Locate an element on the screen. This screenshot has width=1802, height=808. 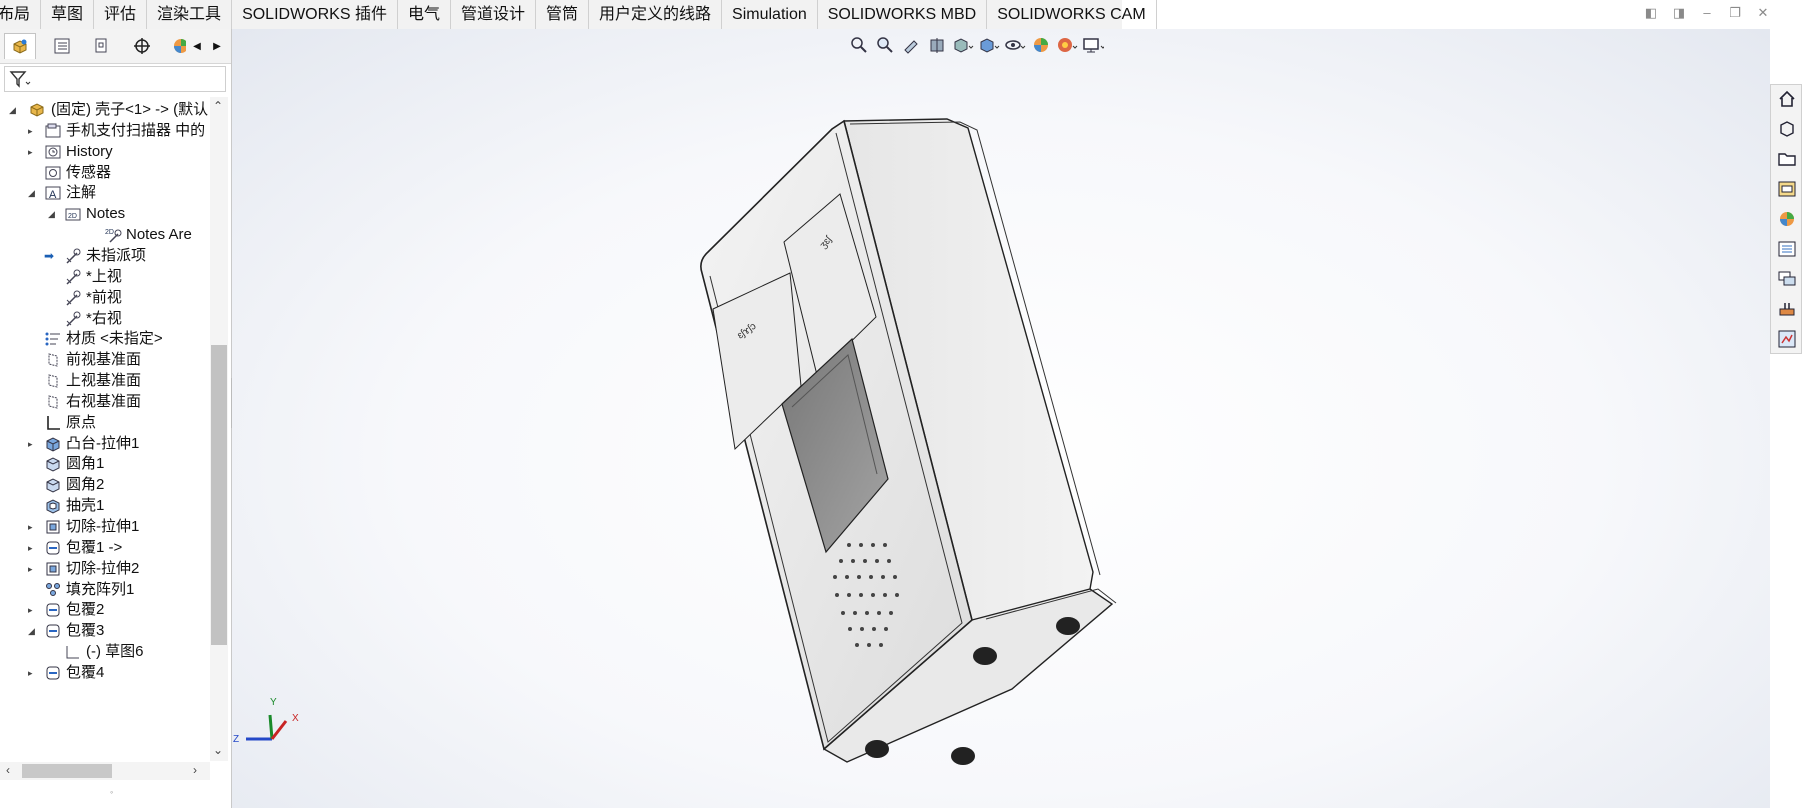
command-tab: 渲染工具 is located at coordinates (190, 14).